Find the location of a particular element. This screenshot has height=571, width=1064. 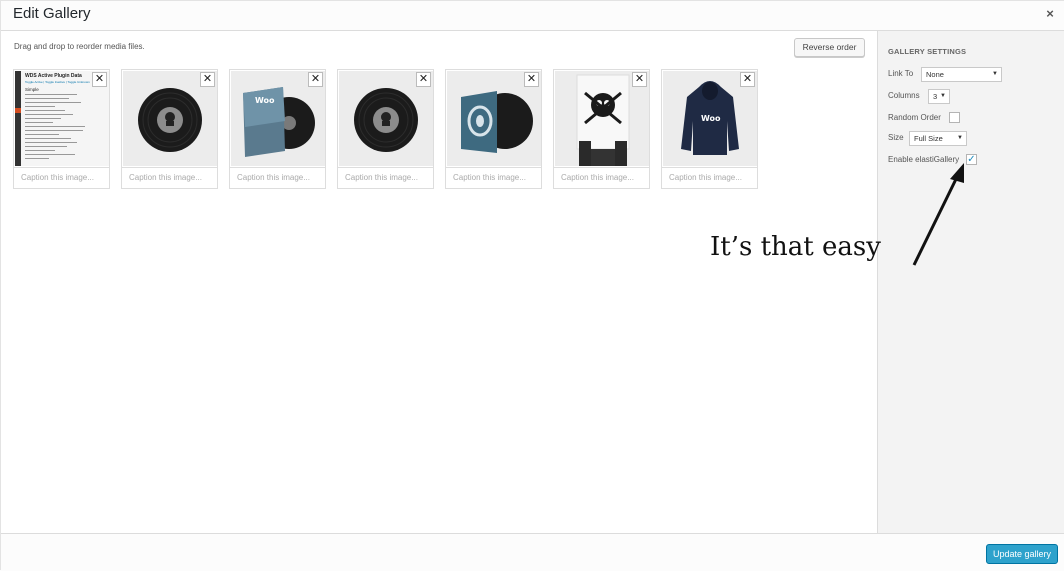

doc-section: Simple is located at coordinates (32, 89).